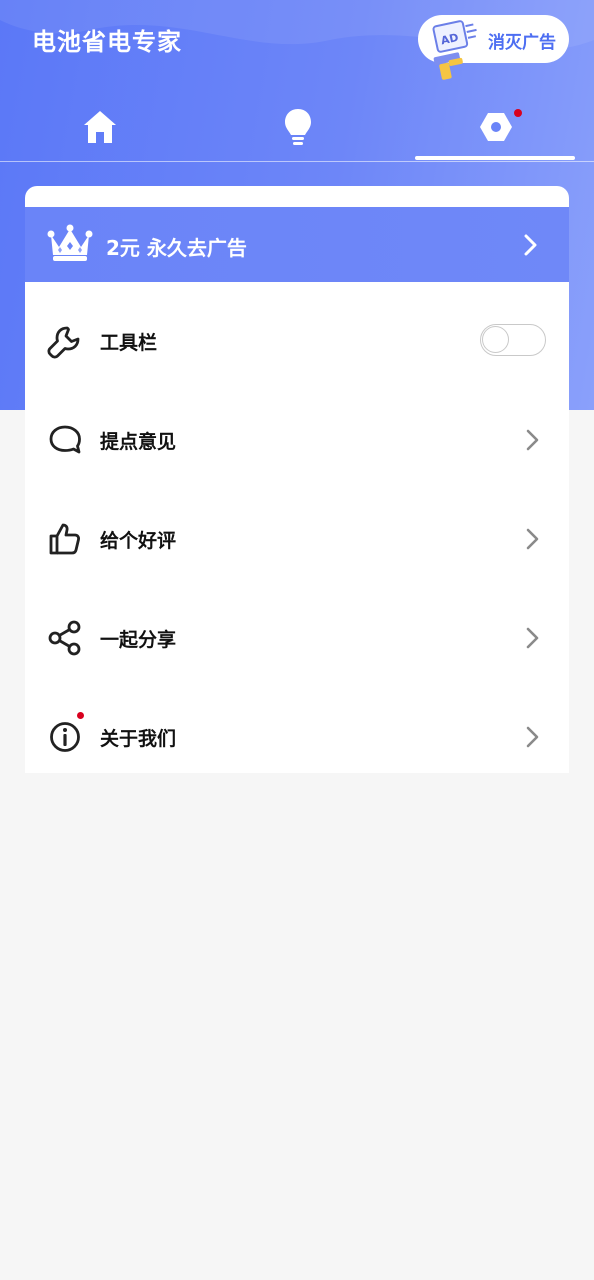 This screenshot has width=594, height=1280. I want to click on remove-ads-forever-label: 2元 永久去广告, so click(176, 248).